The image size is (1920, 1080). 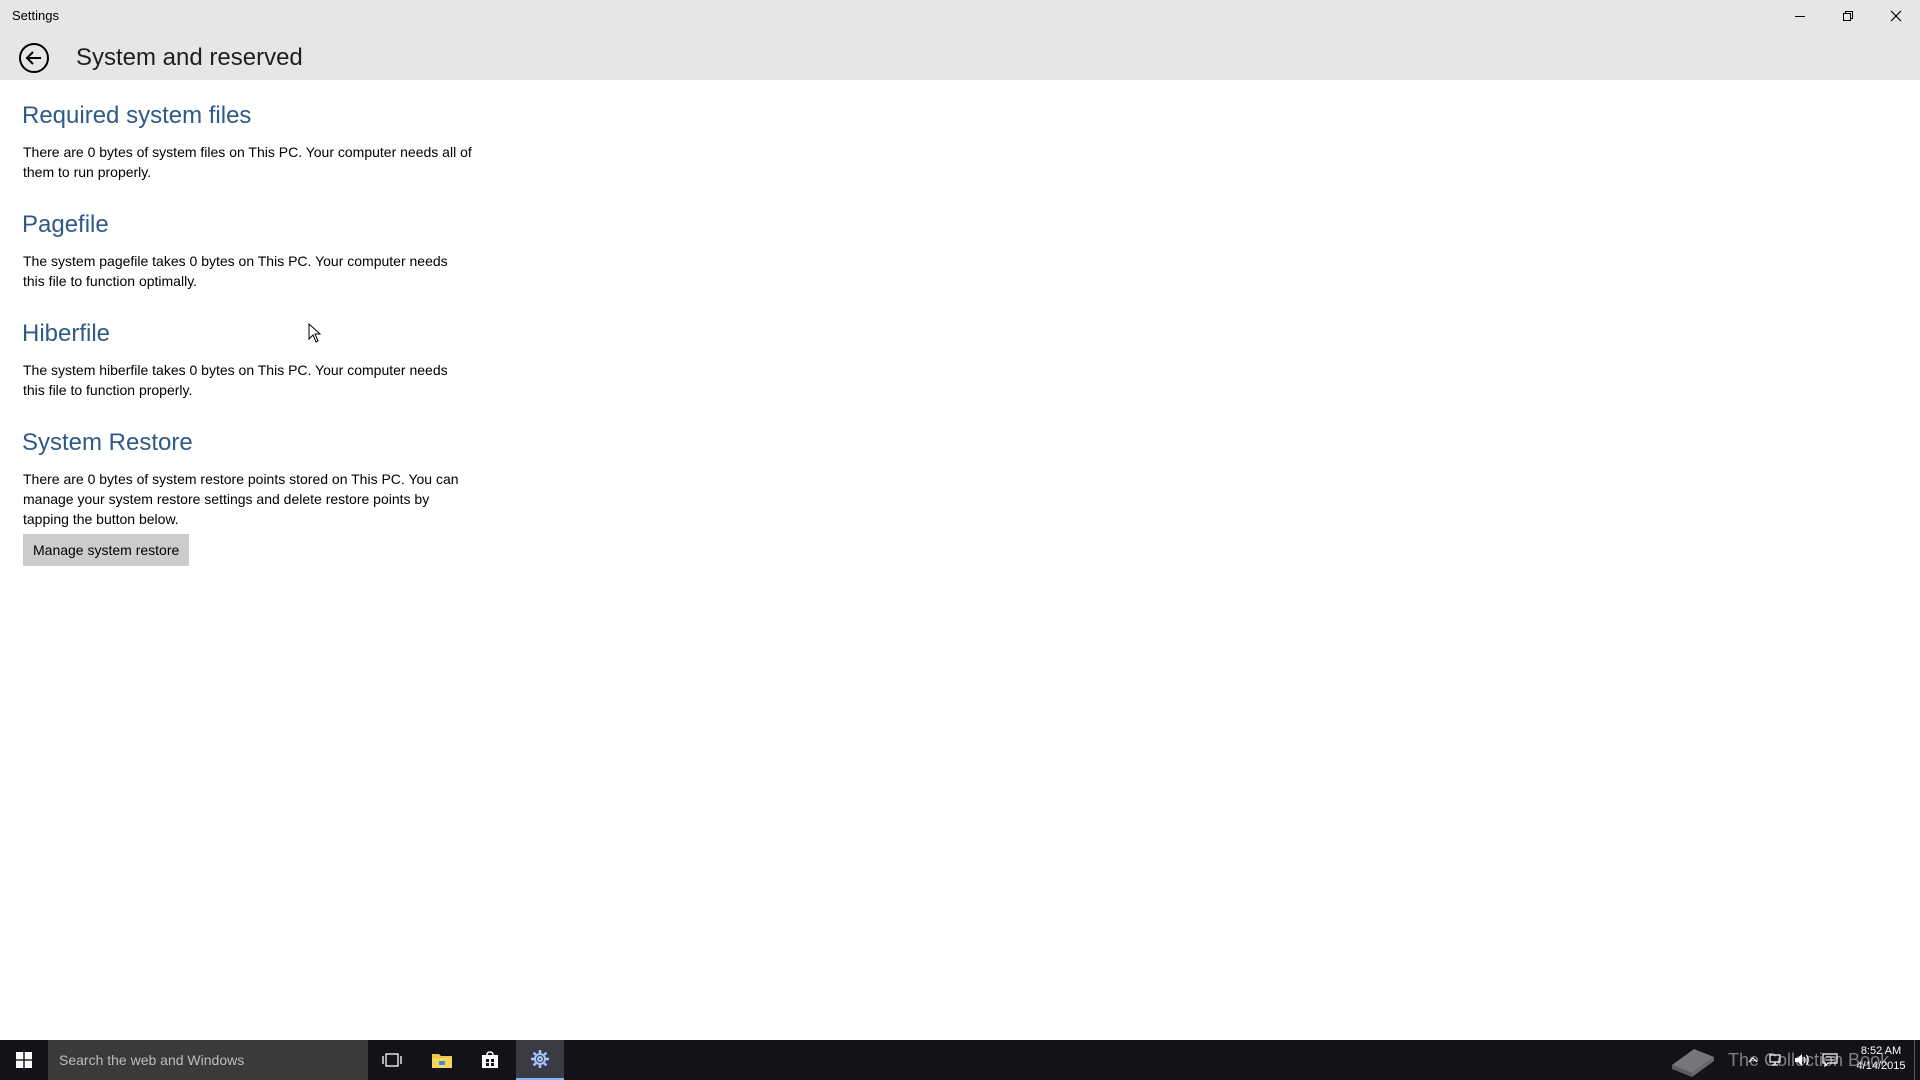 I want to click on minimize-icon, so click(x=1800, y=16).